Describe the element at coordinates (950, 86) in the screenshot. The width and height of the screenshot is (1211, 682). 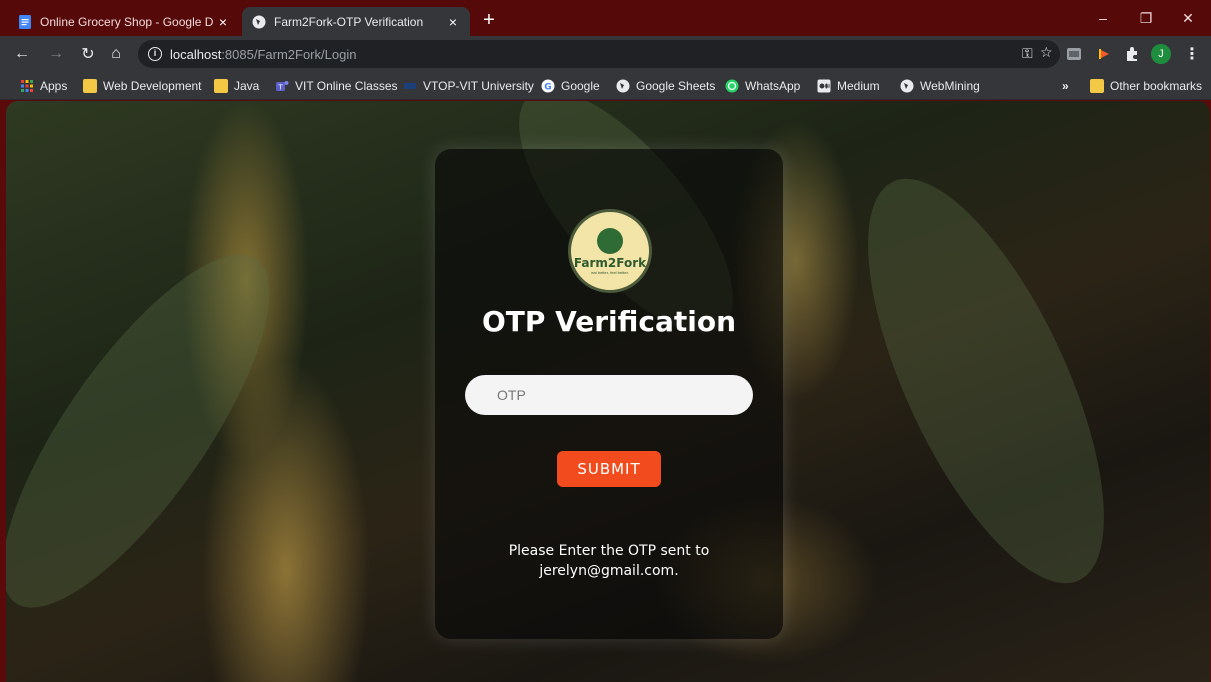
I see `bookmark-label: WebMining` at that location.